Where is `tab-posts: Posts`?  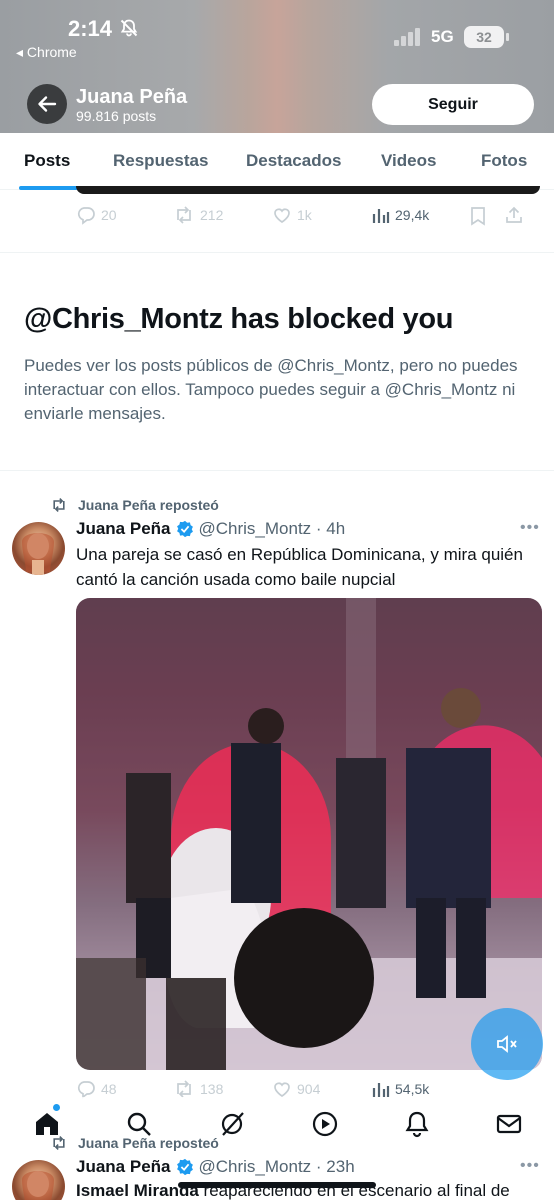
tab-posts: Posts is located at coordinates (47, 161).